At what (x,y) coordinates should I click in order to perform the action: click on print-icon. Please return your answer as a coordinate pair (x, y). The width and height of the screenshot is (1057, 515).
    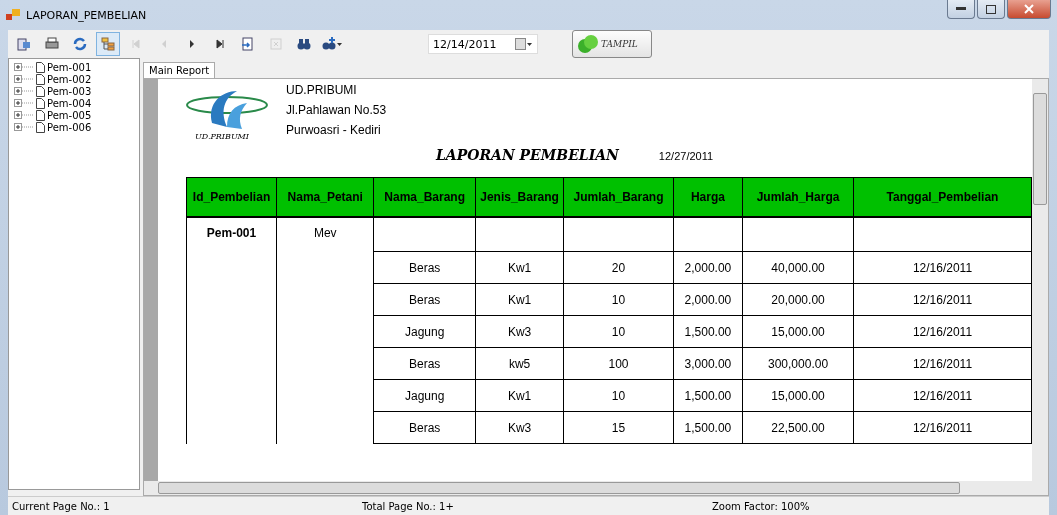
    Looking at the image, I should click on (52, 44).